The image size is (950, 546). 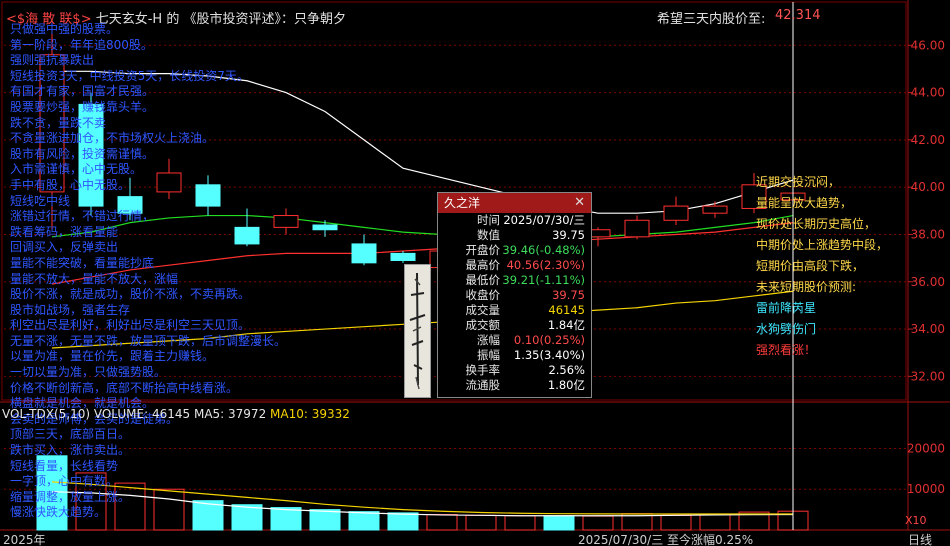 I want to click on close-icon: ✕, so click(x=579, y=203).